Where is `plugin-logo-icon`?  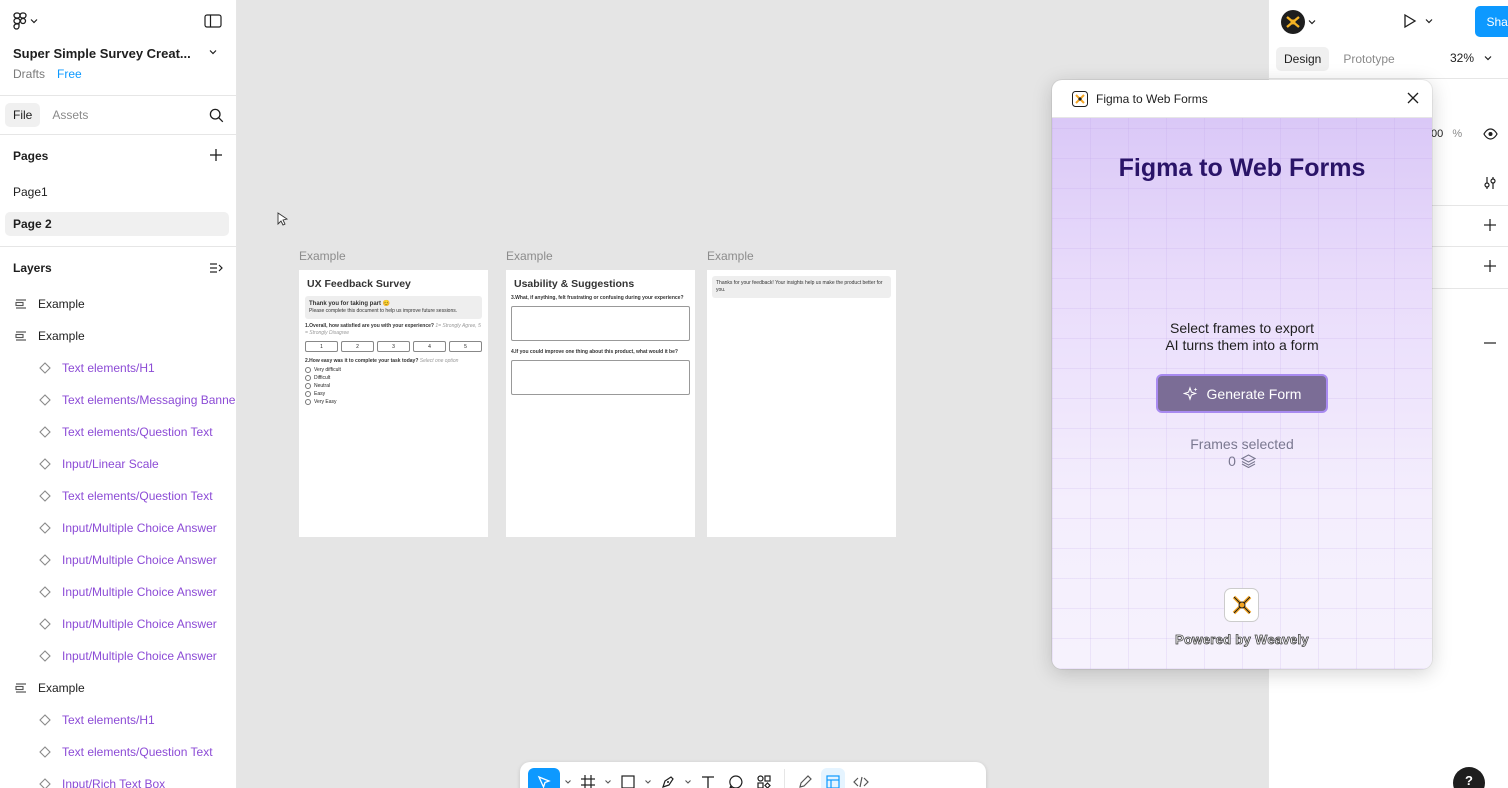
plugin-logo-icon is located at coordinates (1080, 98).